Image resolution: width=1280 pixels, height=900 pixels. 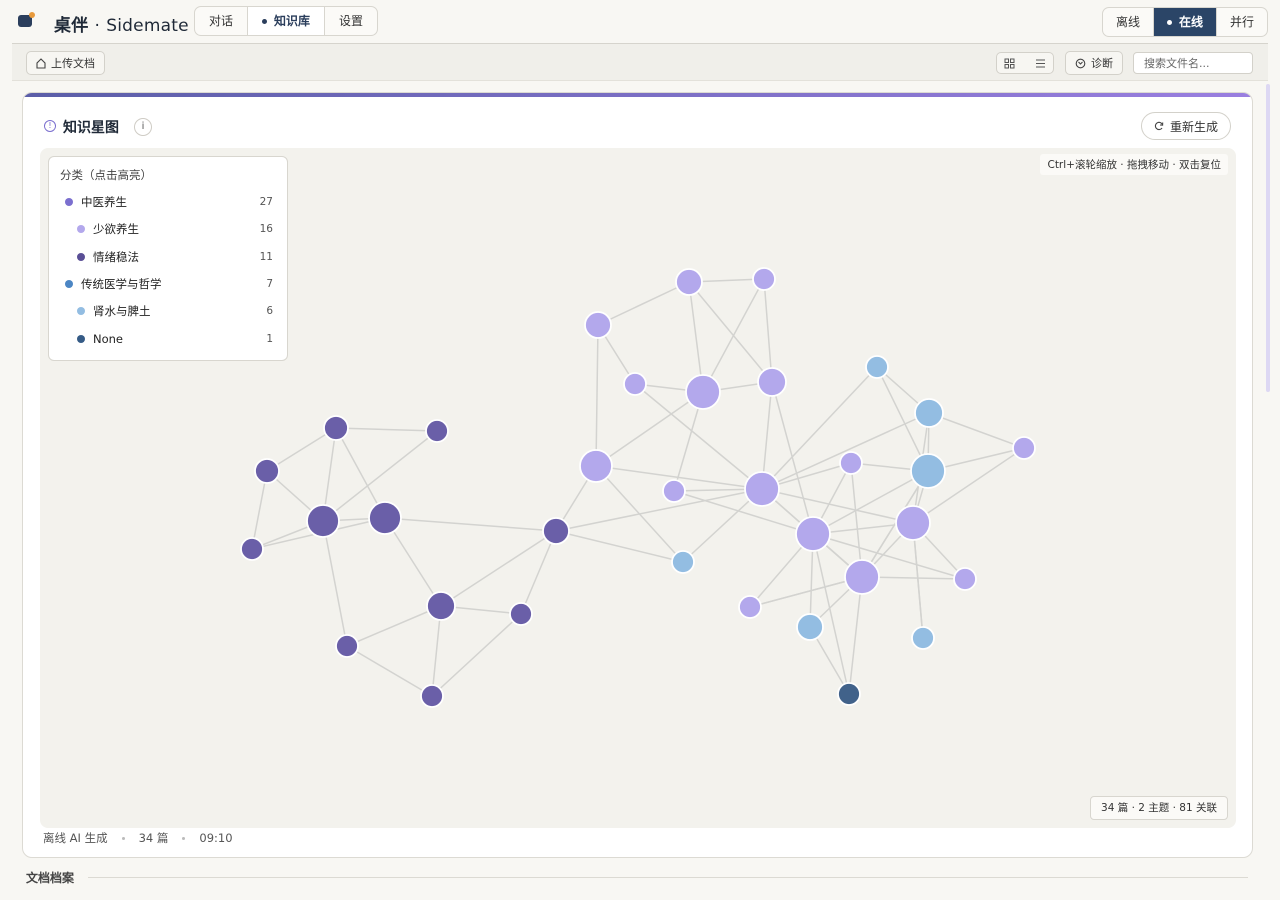 I want to click on legend-label: 少欲养生, so click(x=116, y=229).